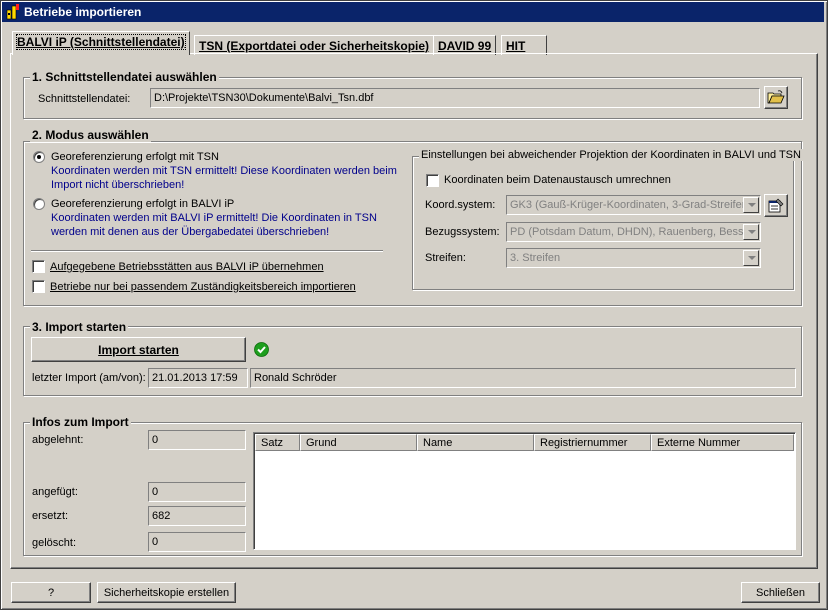 This screenshot has height=610, width=828. I want to click on tab-balvi: BALVI iP (Schnittstellendatei), so click(101, 43).